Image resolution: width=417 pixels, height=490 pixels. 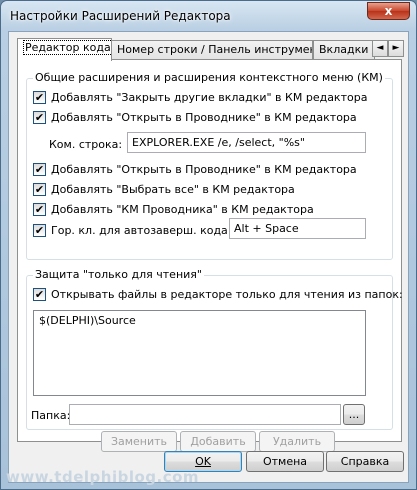 What do you see at coordinates (365, 461) in the screenshot?
I see `help-button: Справка` at bounding box center [365, 461].